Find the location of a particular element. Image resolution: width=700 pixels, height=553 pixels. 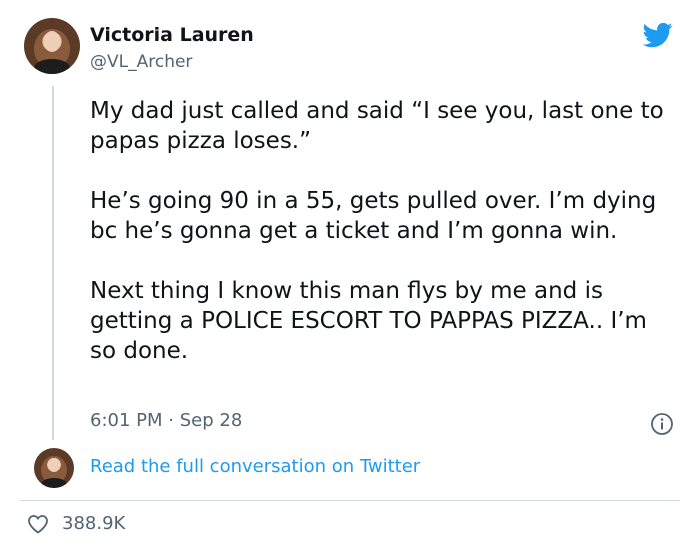

divider is located at coordinates (350, 500).